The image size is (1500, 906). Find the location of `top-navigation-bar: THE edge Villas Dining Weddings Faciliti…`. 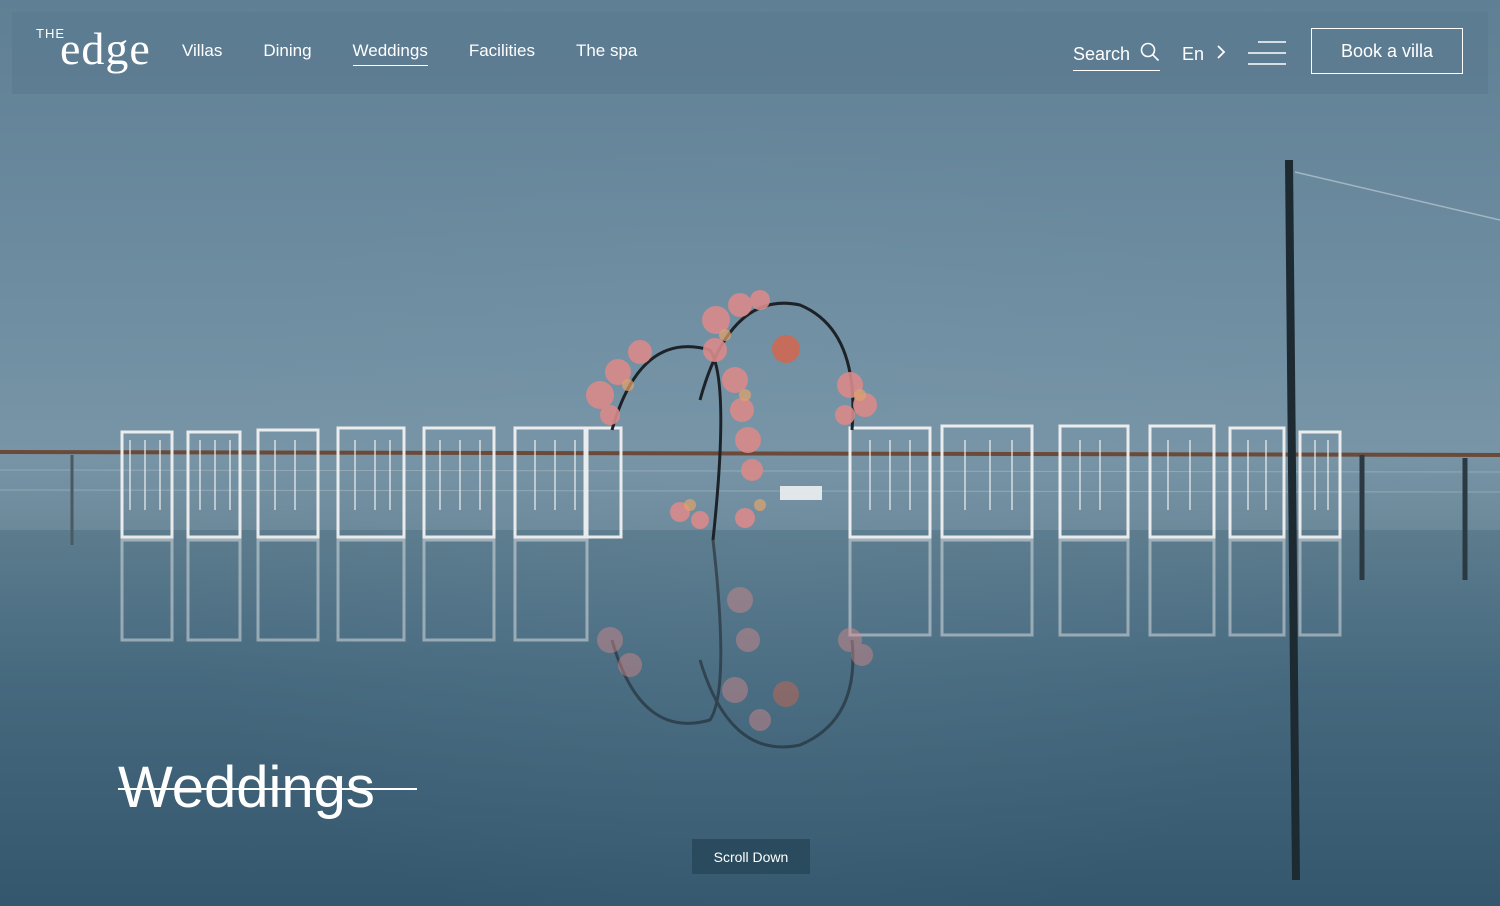

top-navigation-bar: THE edge Villas Dining Weddings Faciliti… is located at coordinates (750, 53).